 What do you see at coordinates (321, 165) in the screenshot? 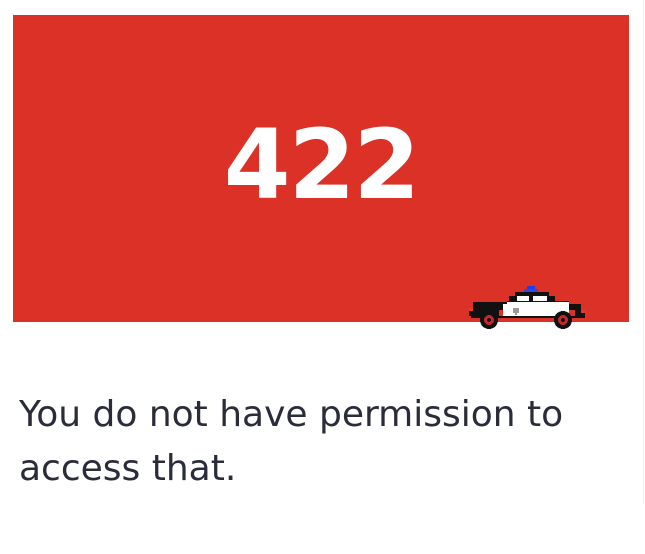
I see `error-code: 422` at bounding box center [321, 165].